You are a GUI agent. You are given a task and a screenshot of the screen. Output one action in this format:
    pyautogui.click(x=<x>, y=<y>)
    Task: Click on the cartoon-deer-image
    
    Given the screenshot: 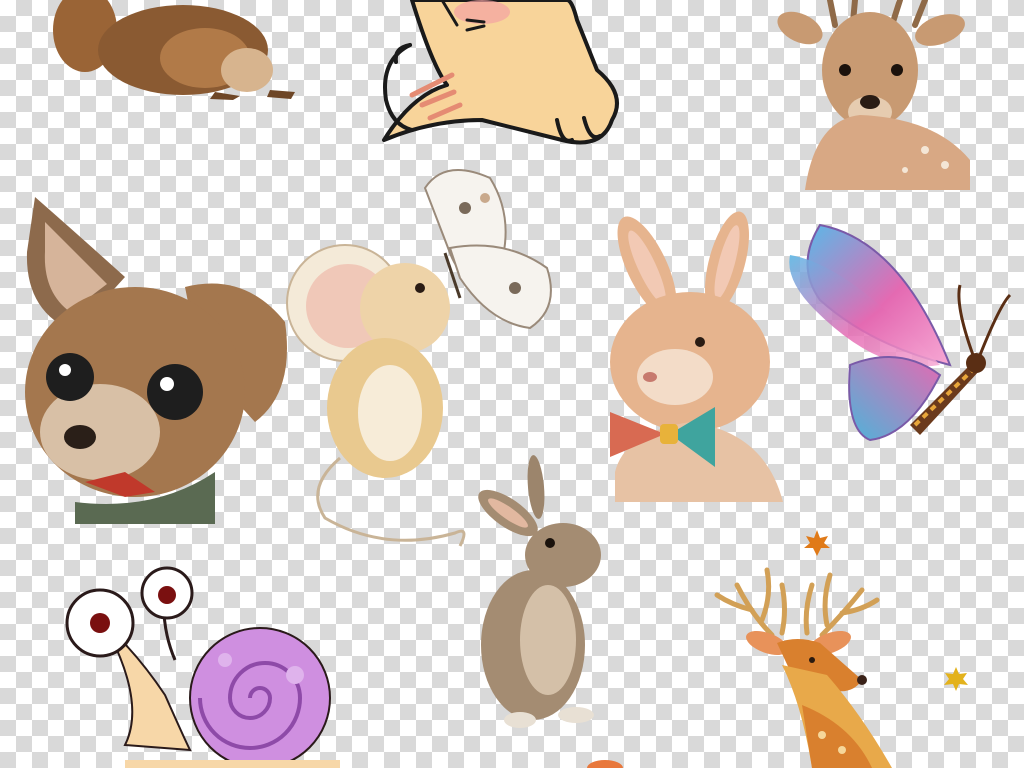 What is the action you would take?
    pyautogui.click(x=868, y=666)
    